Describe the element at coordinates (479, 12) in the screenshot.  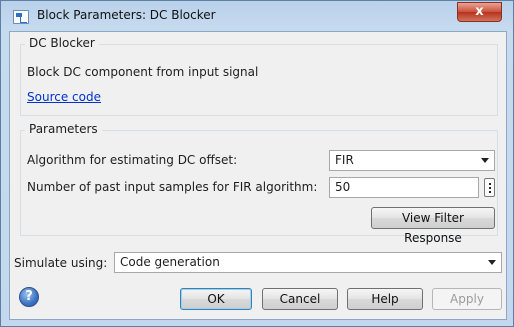
I see `close-button: x` at that location.